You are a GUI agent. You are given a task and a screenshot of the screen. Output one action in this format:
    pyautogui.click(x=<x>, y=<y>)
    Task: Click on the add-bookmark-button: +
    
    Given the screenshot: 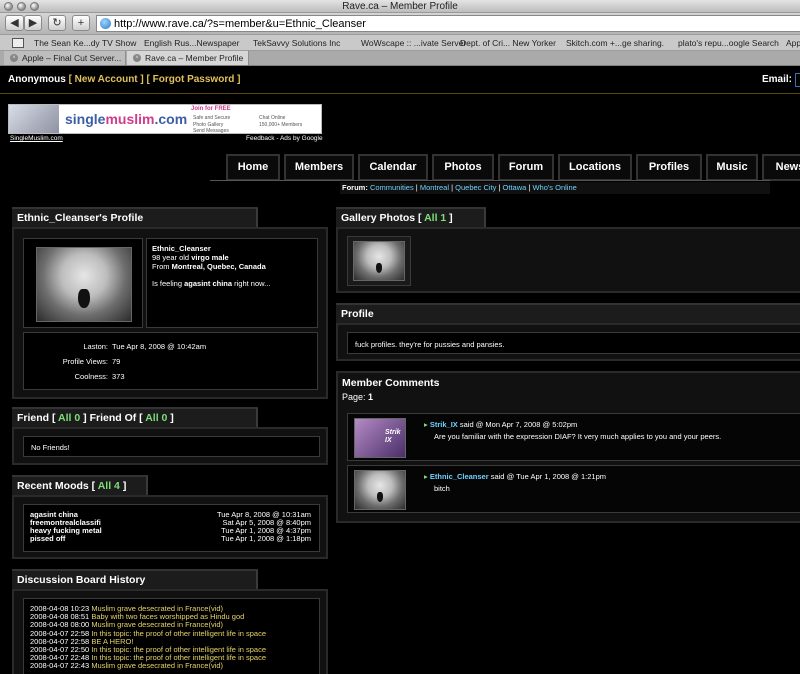 What is the action you would take?
    pyautogui.click(x=81, y=23)
    